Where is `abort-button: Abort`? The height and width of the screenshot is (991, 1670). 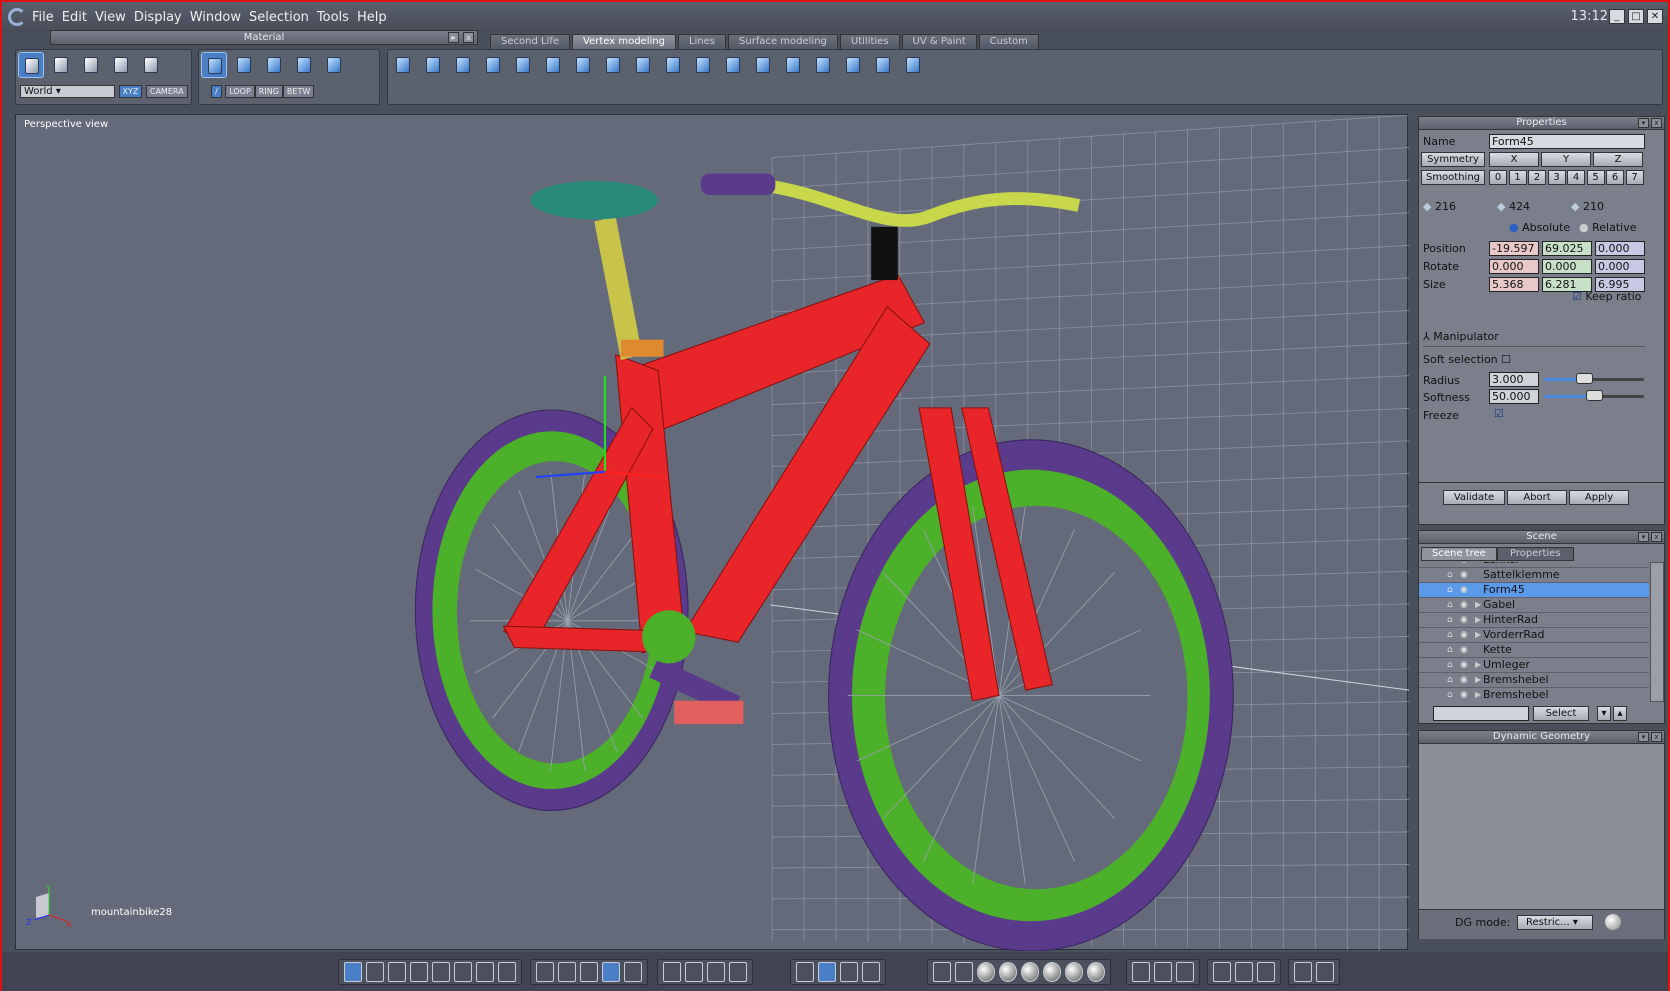 abort-button: Abort is located at coordinates (1537, 497).